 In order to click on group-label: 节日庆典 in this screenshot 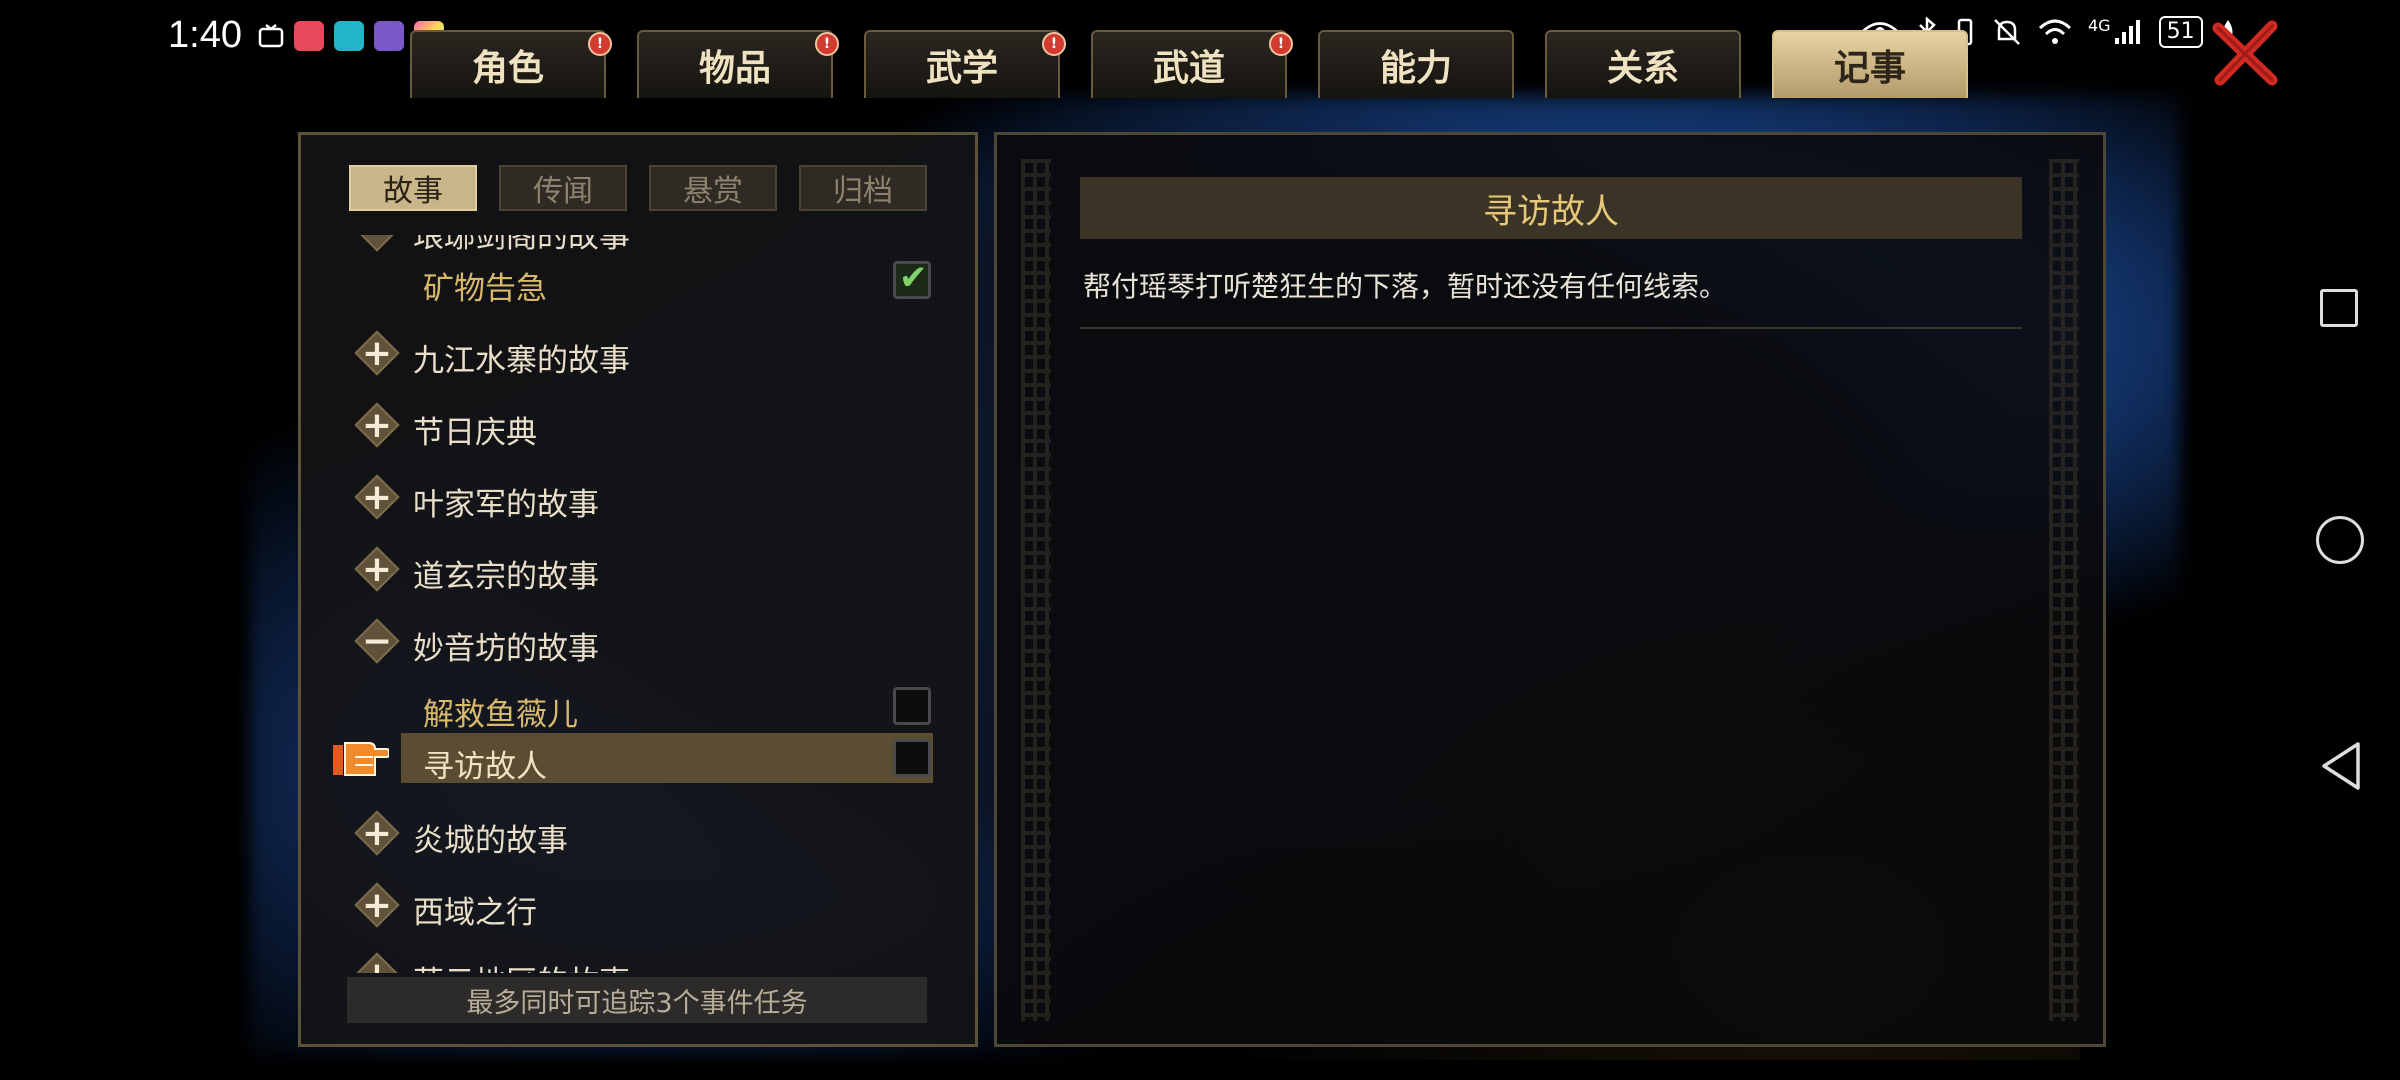, I will do `click(475, 433)`.